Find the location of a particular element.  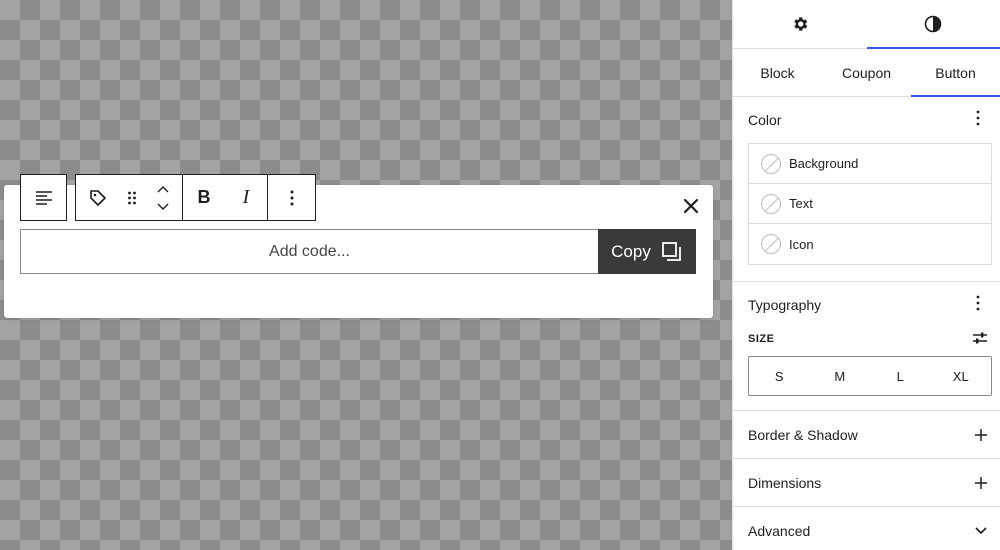

size-option-label: S is located at coordinates (779, 376).